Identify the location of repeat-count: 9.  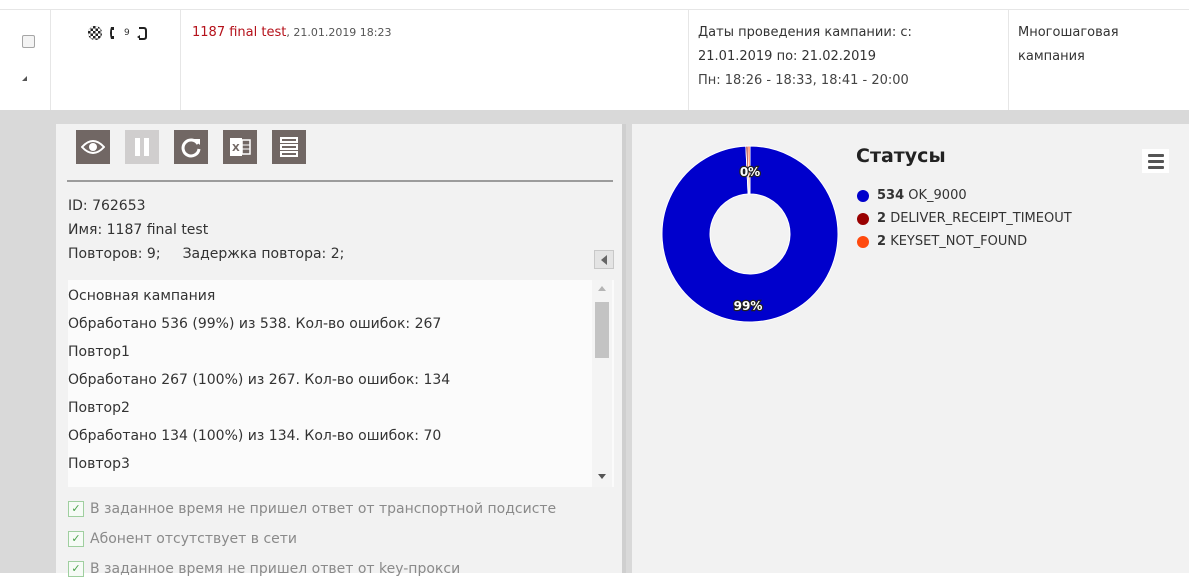
(127, 33).